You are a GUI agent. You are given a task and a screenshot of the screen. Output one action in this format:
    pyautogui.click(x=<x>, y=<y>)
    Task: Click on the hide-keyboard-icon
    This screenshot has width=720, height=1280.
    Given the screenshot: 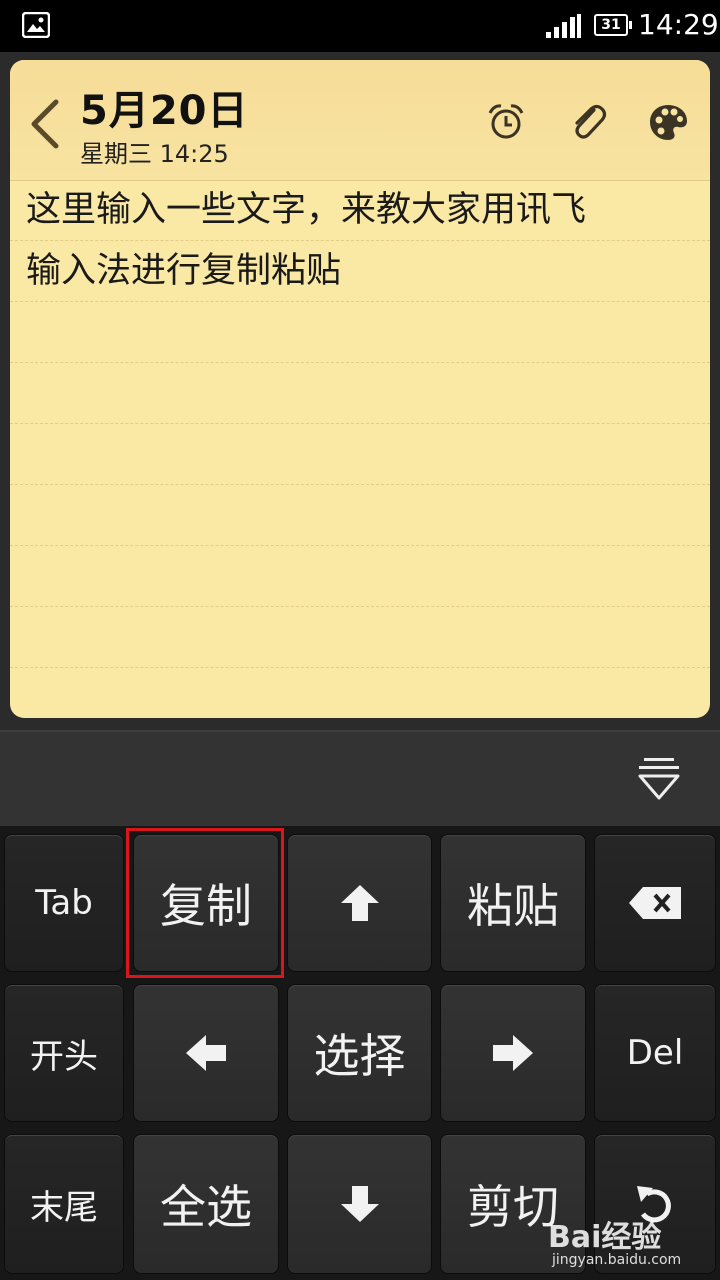 What is the action you would take?
    pyautogui.click(x=659, y=781)
    